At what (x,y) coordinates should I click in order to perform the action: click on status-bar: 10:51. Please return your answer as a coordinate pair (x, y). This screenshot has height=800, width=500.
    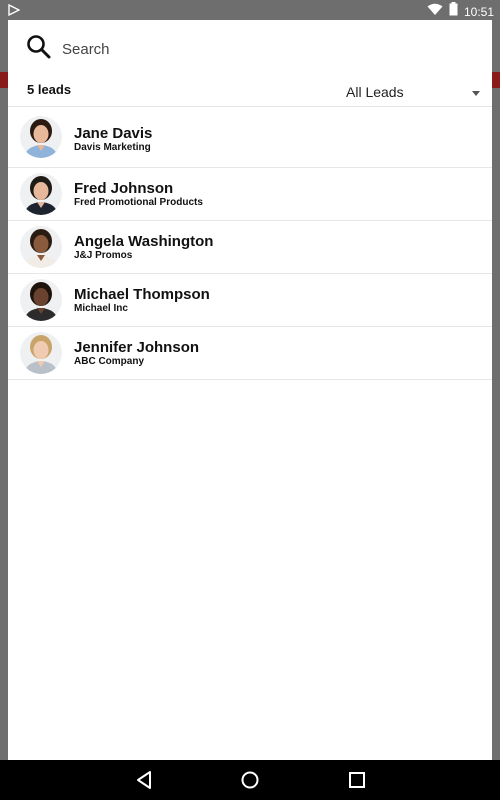
    Looking at the image, I should click on (250, 10).